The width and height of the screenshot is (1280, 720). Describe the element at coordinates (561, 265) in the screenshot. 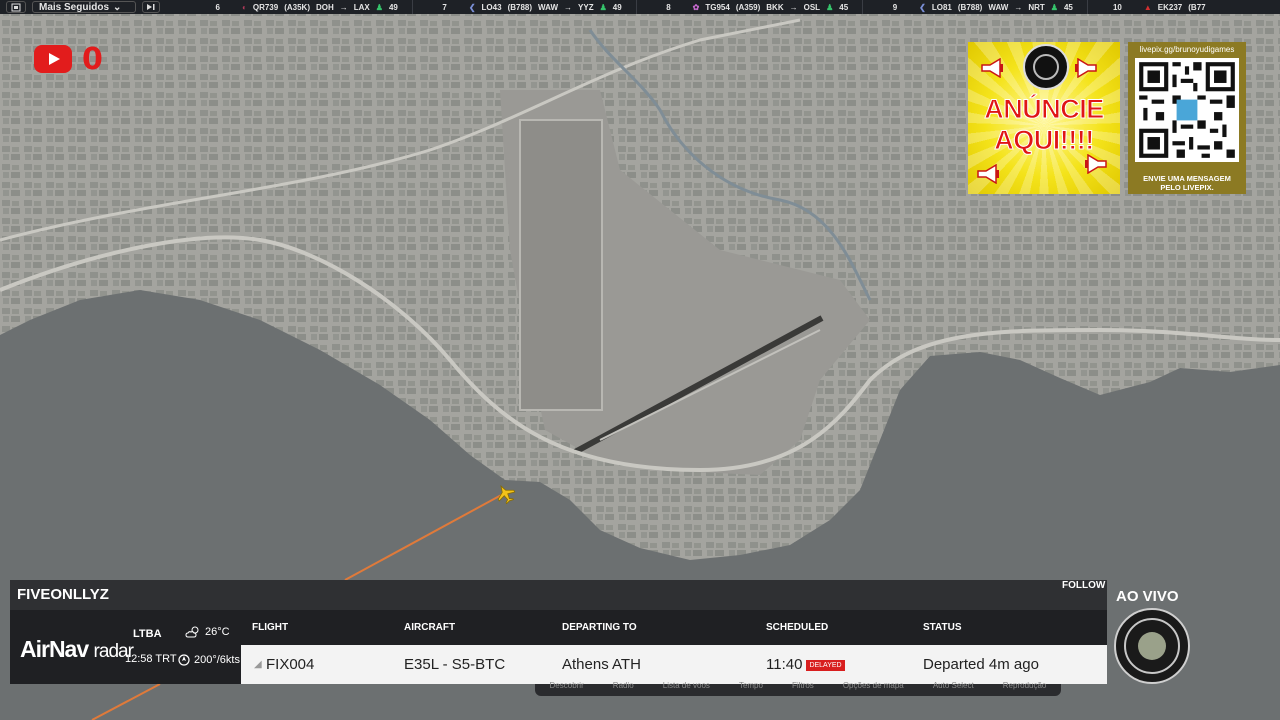

I see `runway-north-south` at that location.